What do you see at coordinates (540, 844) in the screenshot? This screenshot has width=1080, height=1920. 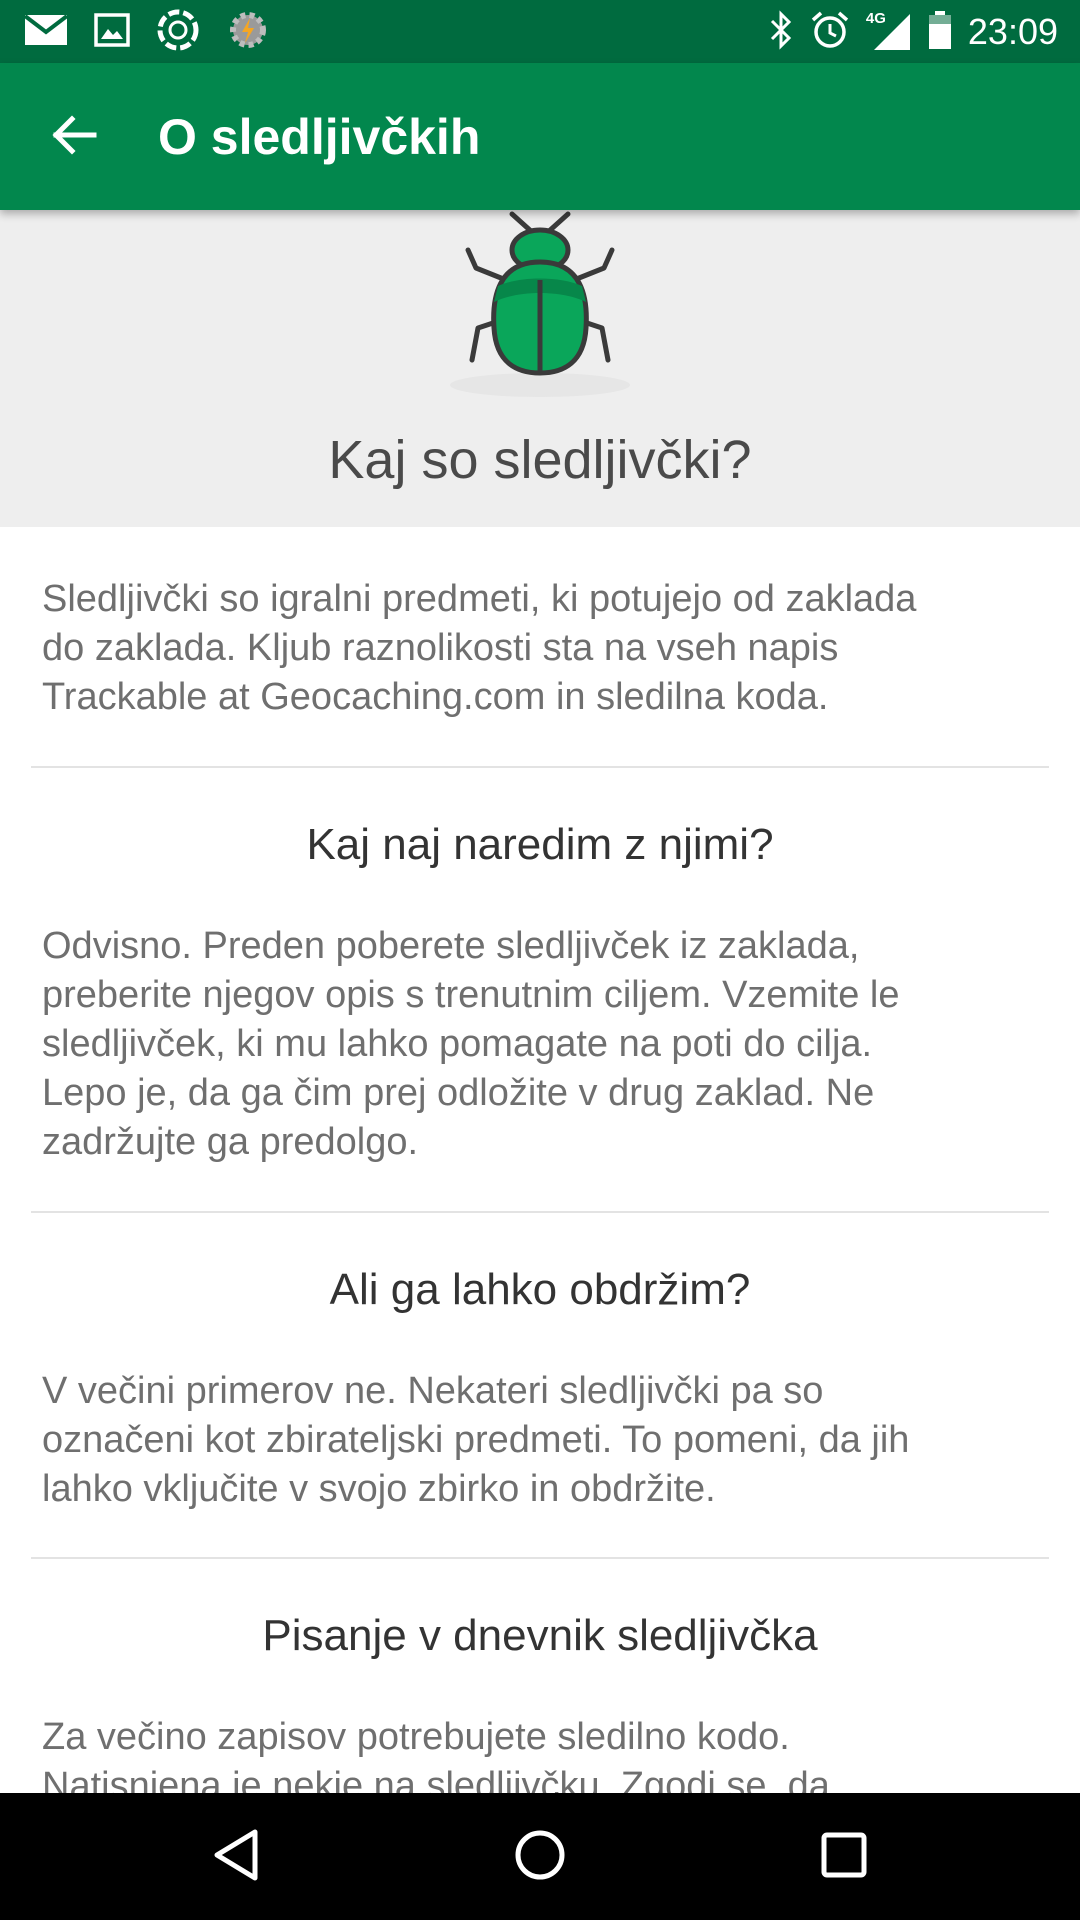 I see `section-heading: Kaj naj naredim z njimi?` at bounding box center [540, 844].